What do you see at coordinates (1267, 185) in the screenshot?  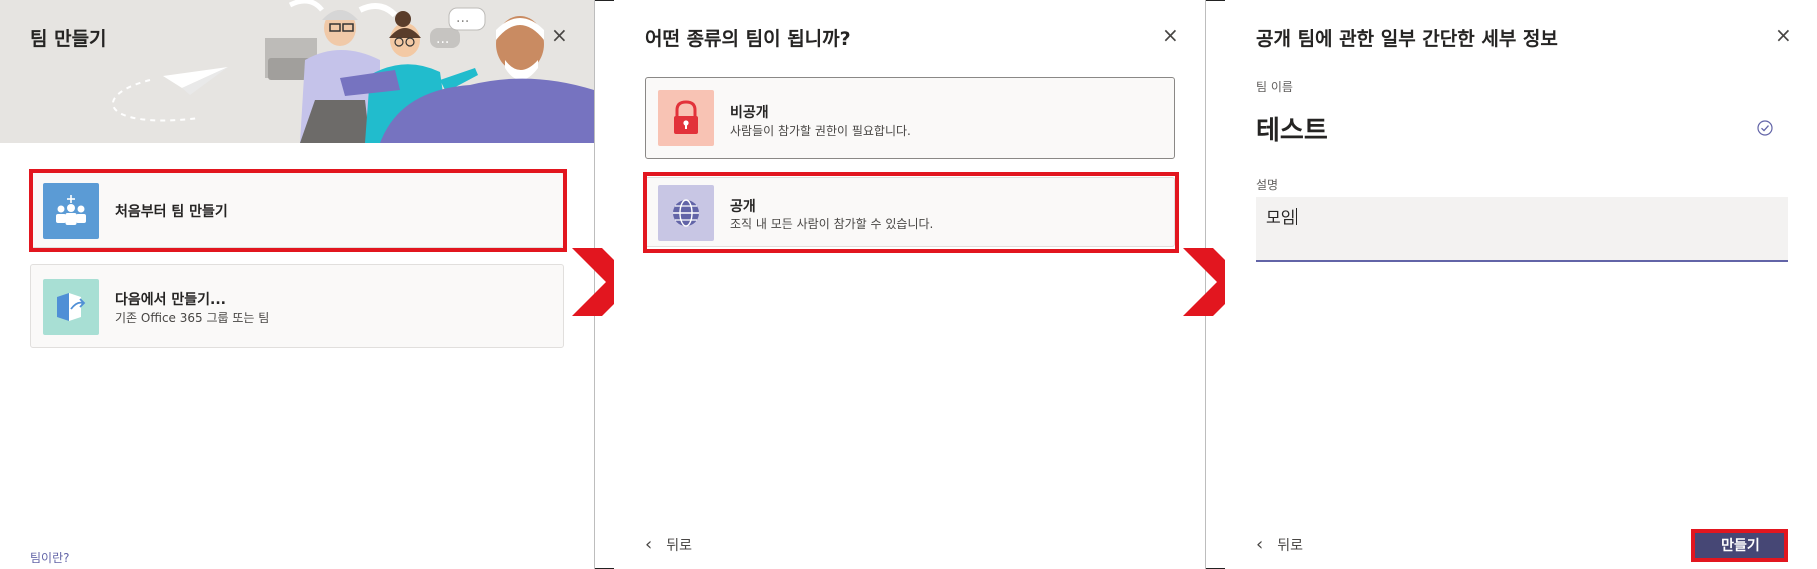 I see `description-label: 설명` at bounding box center [1267, 185].